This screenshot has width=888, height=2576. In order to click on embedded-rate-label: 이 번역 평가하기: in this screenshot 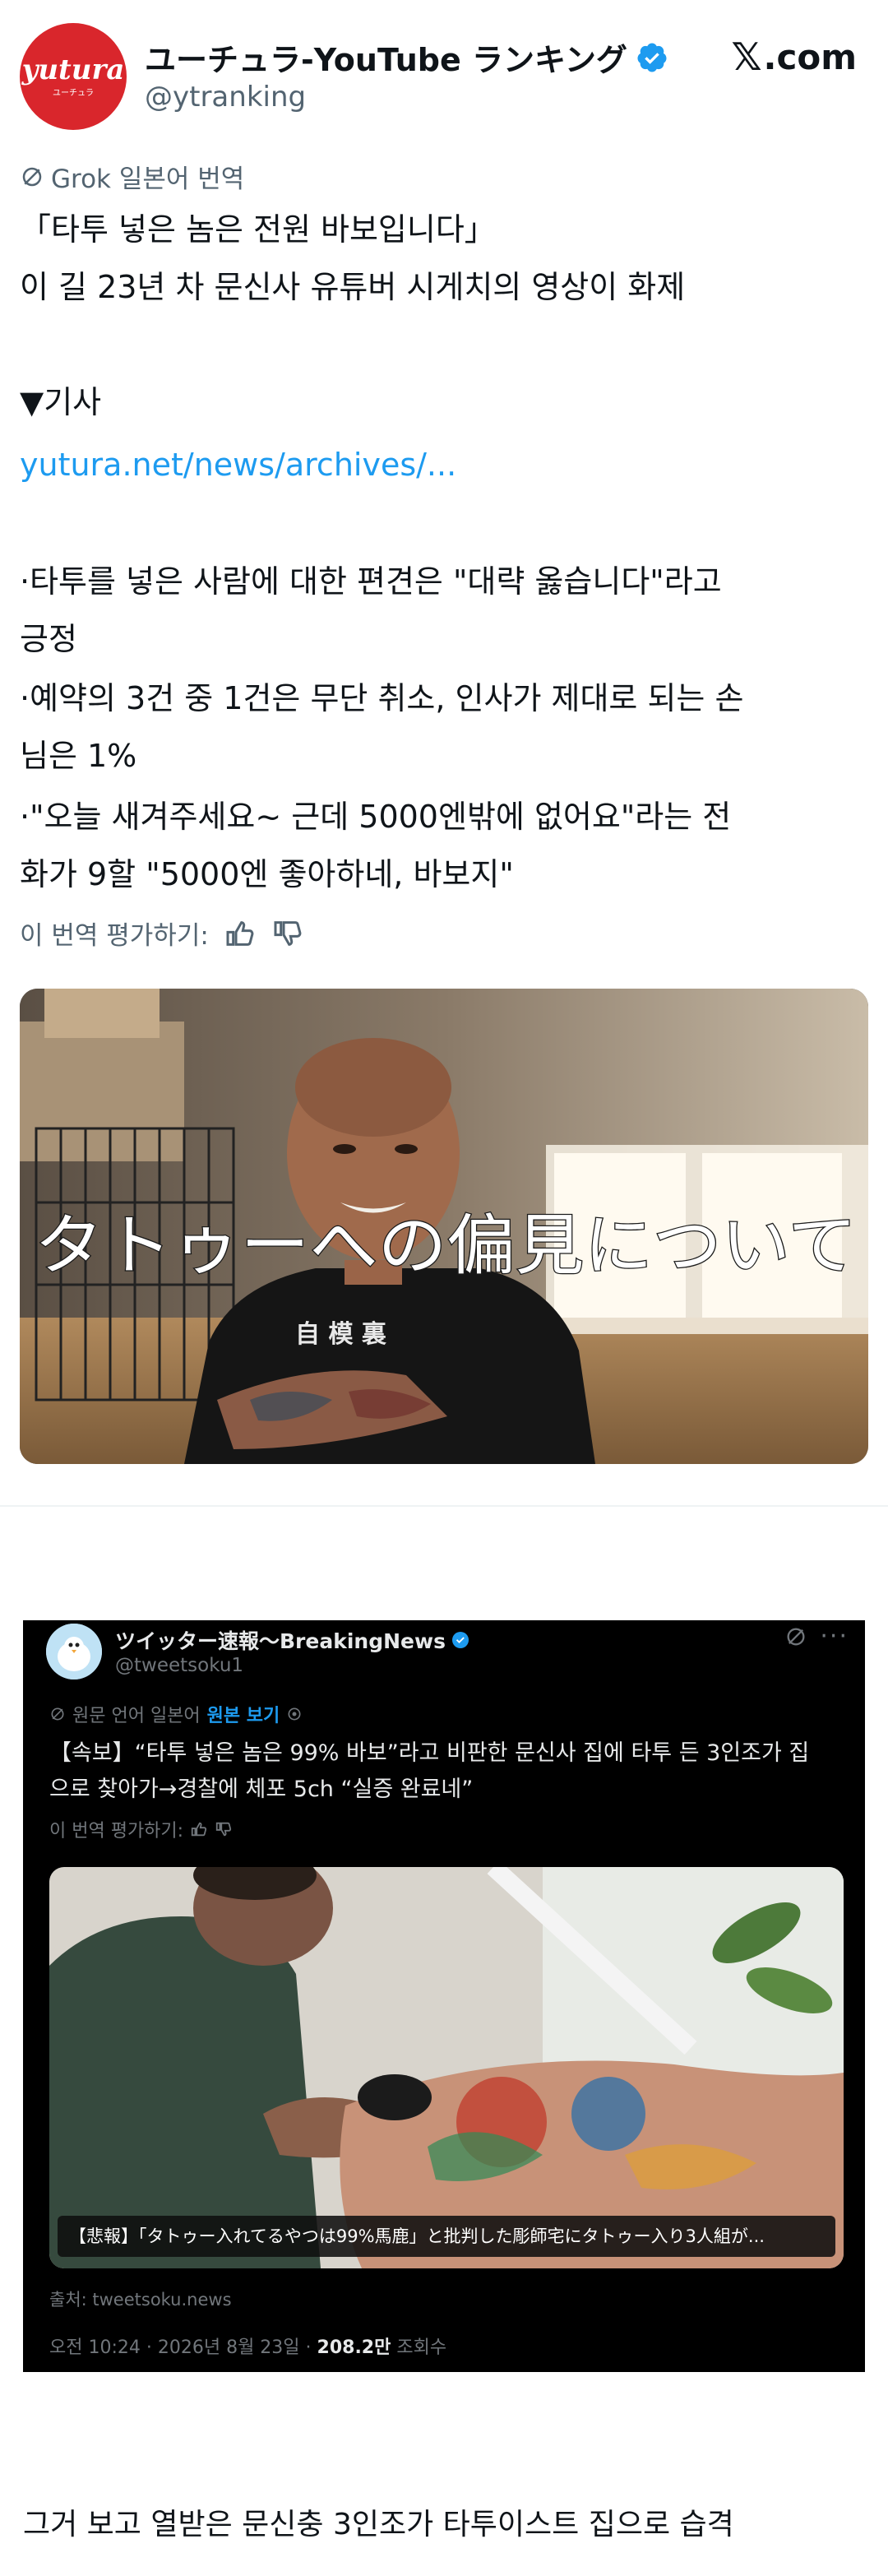, I will do `click(116, 1831)`.